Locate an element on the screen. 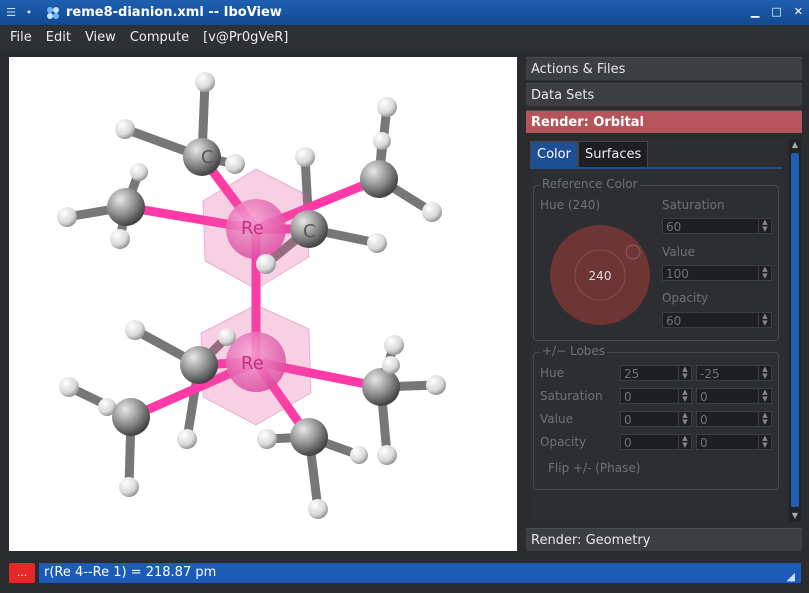 This screenshot has width=809, height=593. lobe-hue-label: Hue is located at coordinates (552, 373).